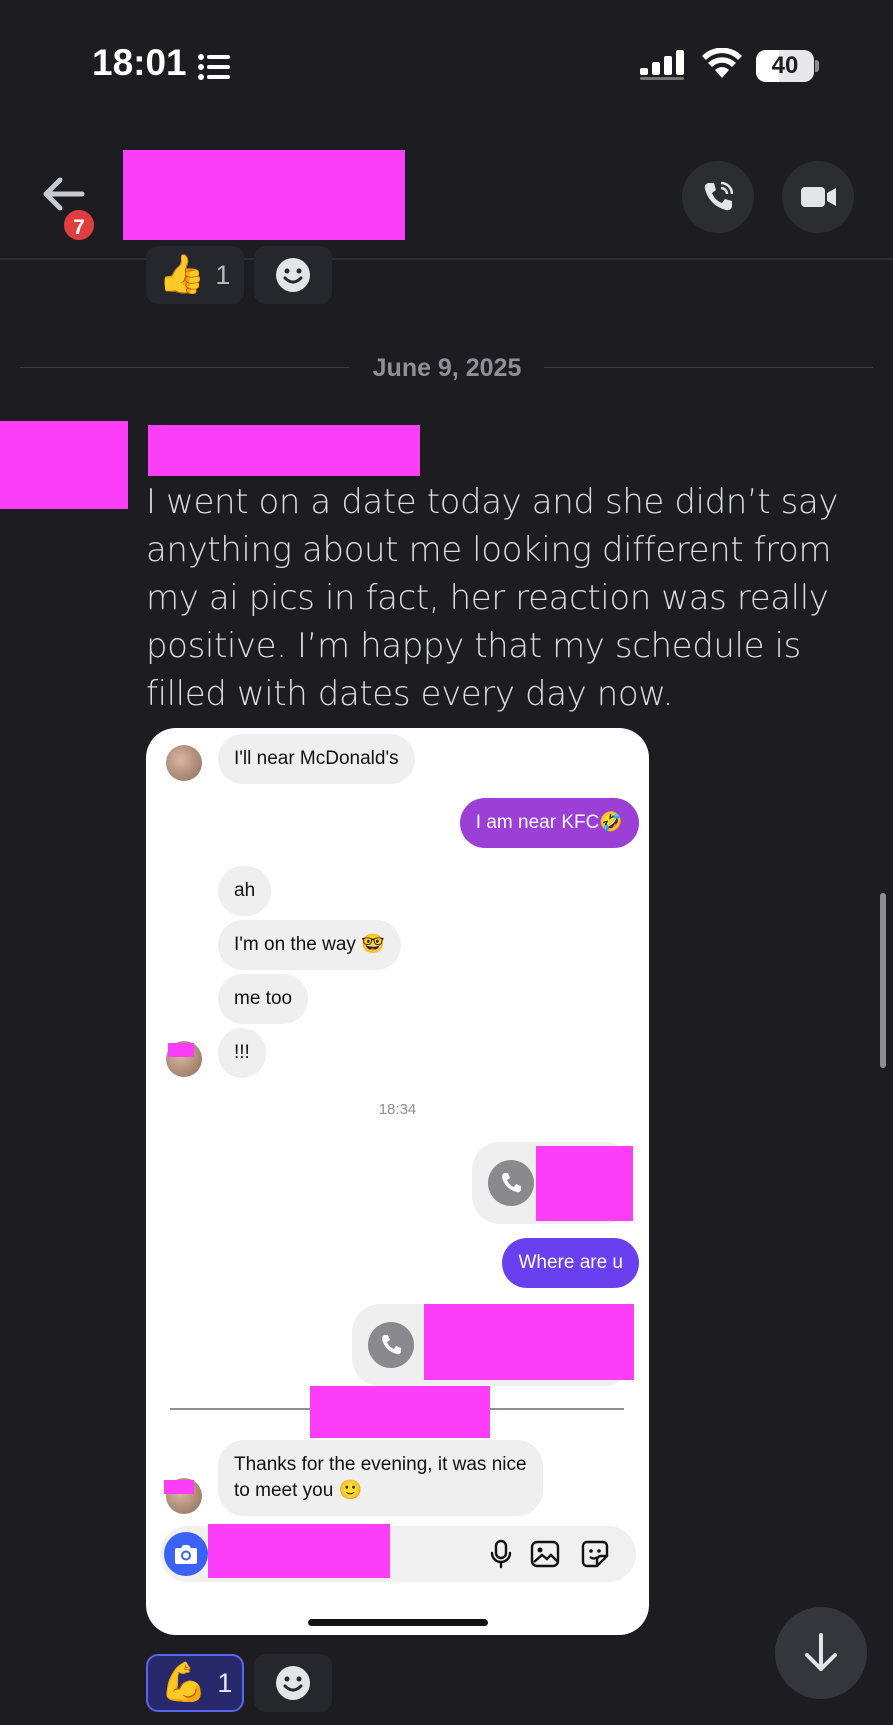 The image size is (893, 1725). Describe the element at coordinates (184, 367) in the screenshot. I see `date-divider-line-left` at that location.